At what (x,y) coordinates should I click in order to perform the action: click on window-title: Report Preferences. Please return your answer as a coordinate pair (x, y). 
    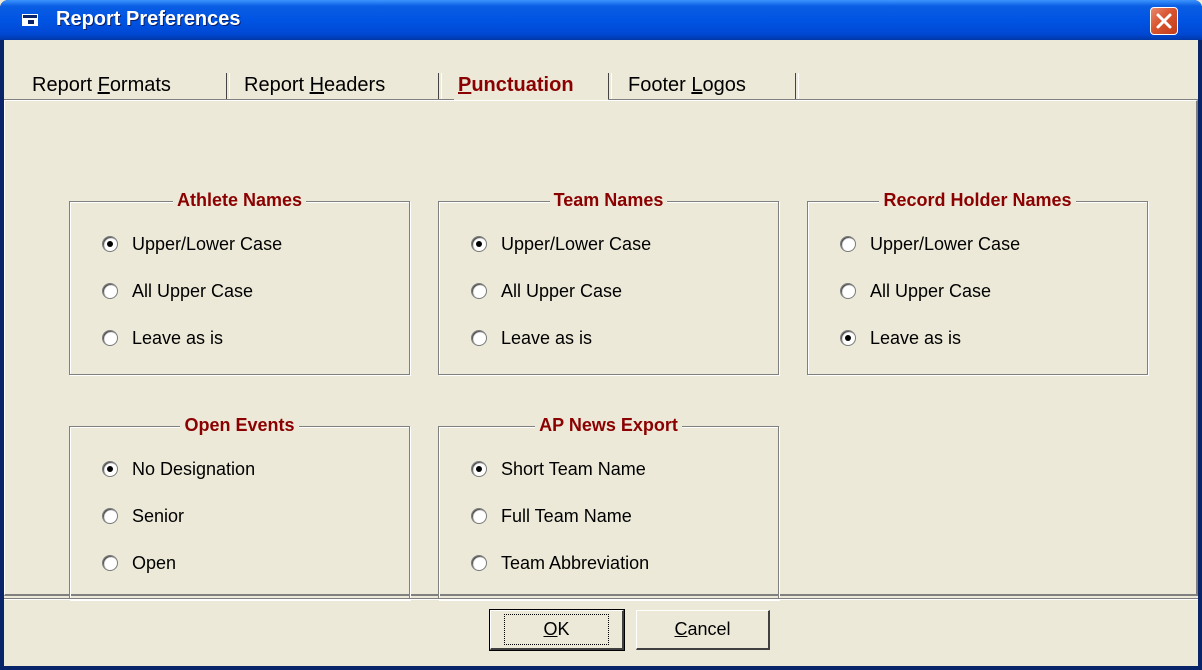
    Looking at the image, I should click on (148, 19).